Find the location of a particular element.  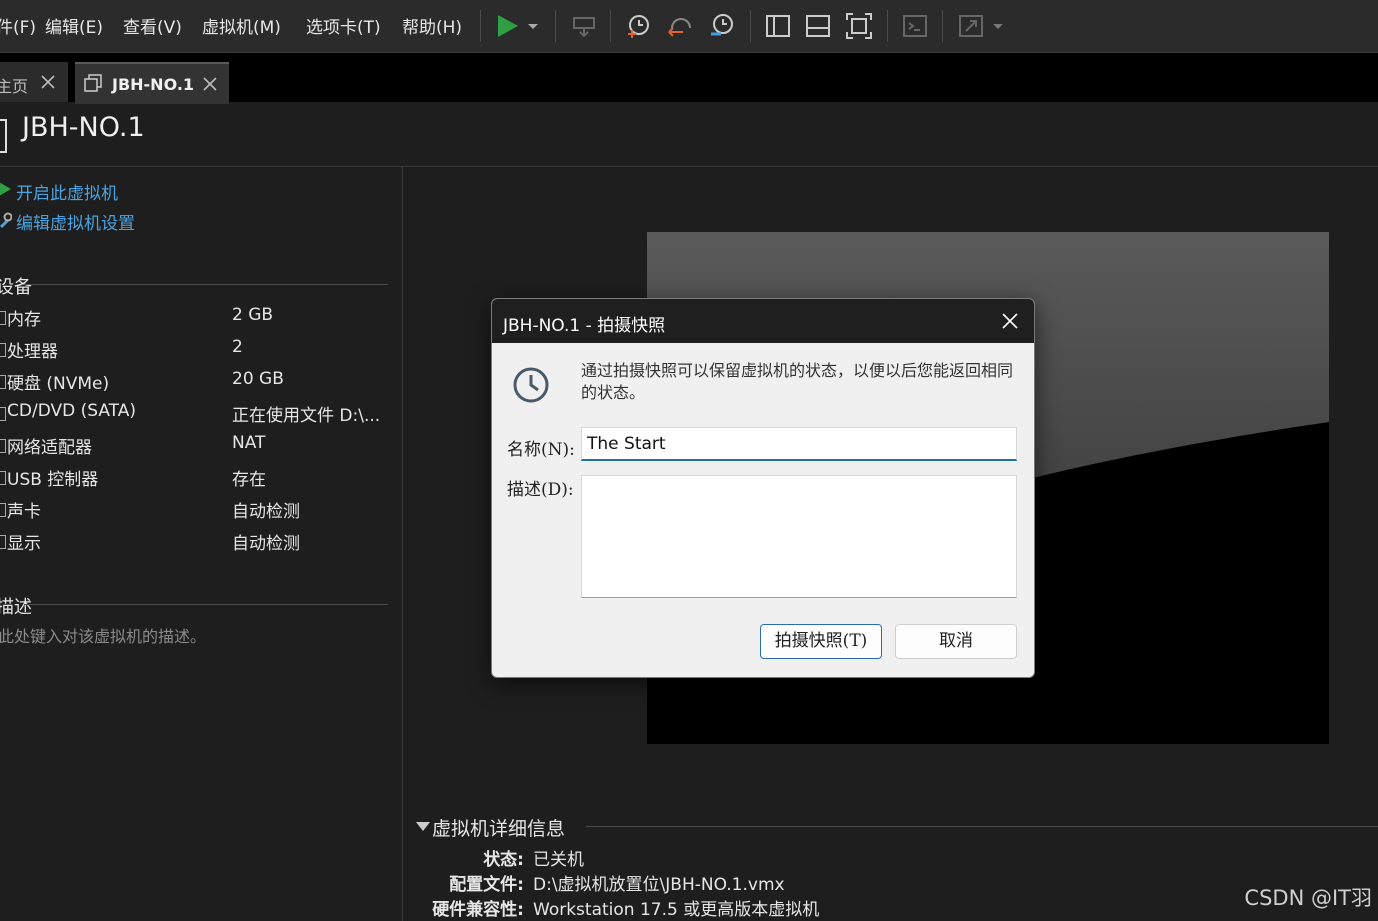

device-name: 显示 is located at coordinates (24, 541).